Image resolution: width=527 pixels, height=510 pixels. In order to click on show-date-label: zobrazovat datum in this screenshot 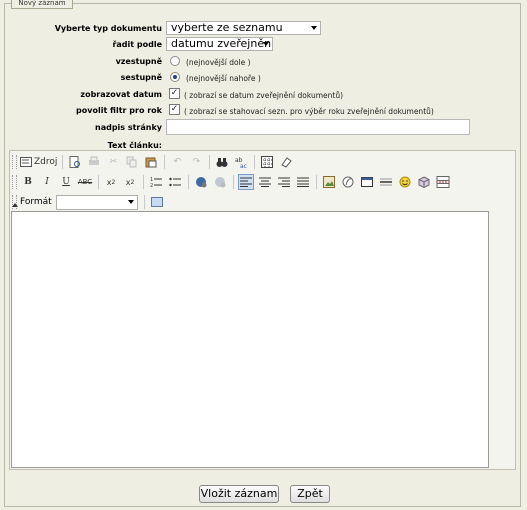, I will do `click(121, 94)`.